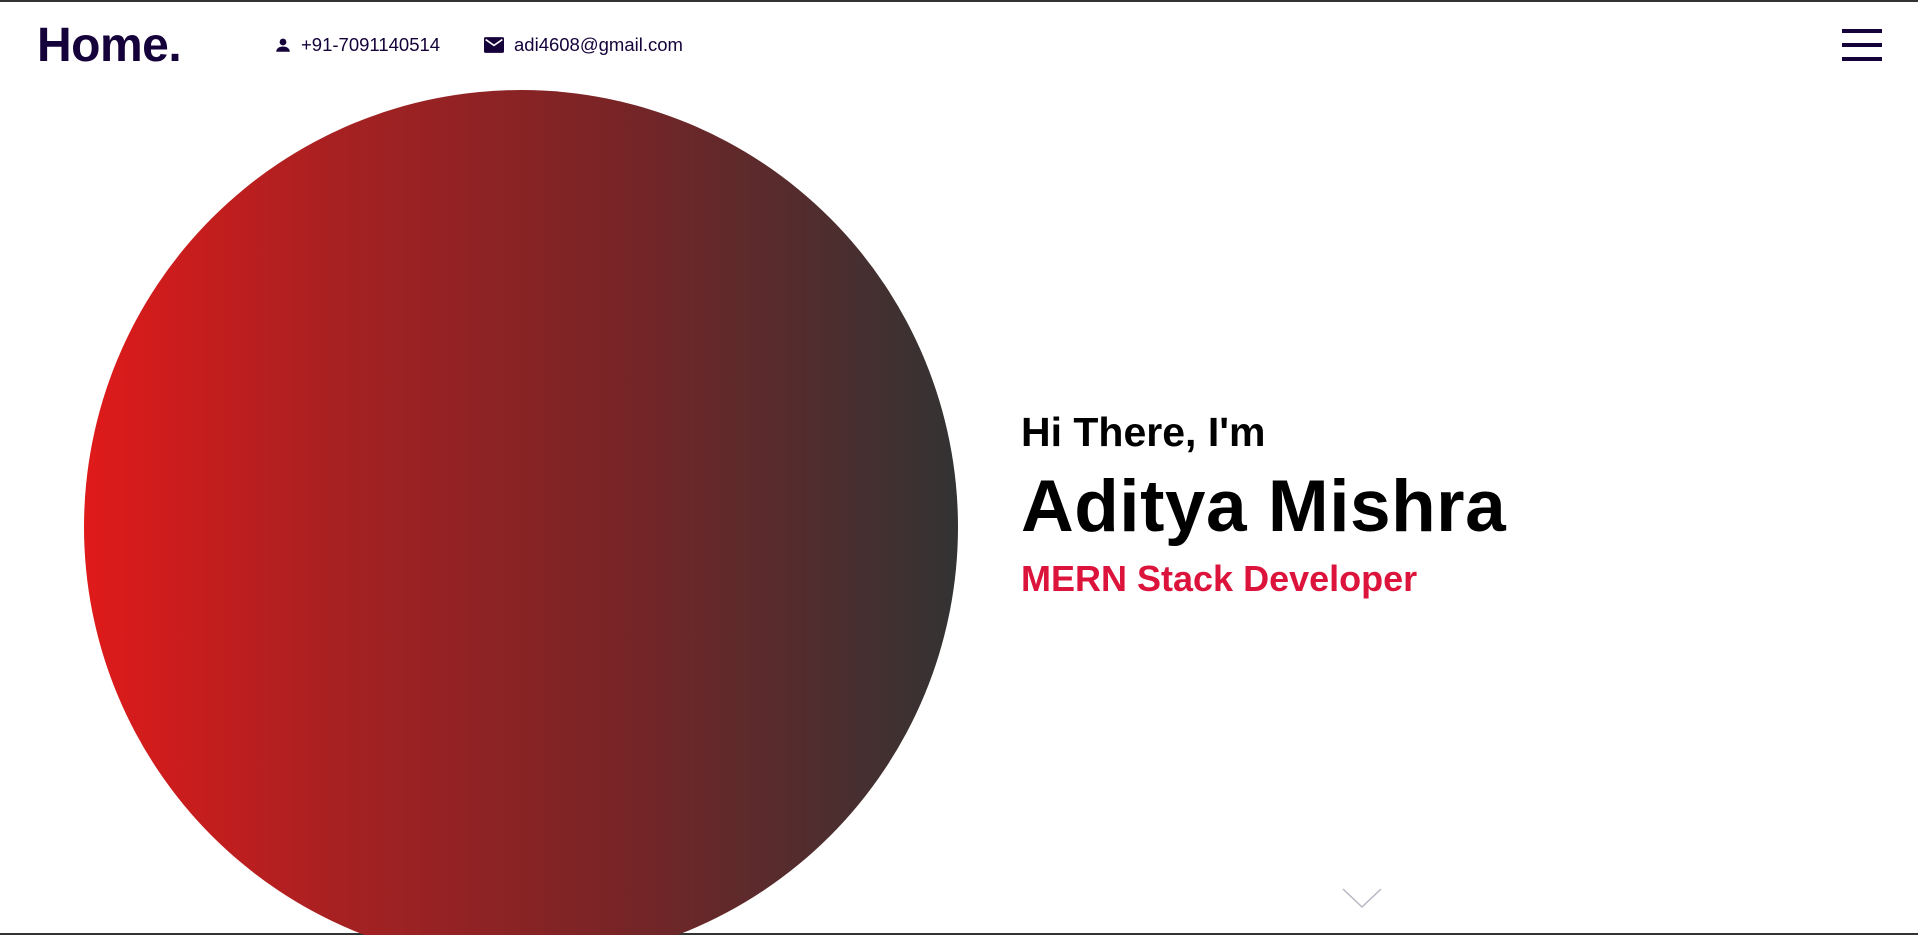 Image resolution: width=1918 pixels, height=935 pixels. I want to click on menu-bar-middle, so click(1862, 45).